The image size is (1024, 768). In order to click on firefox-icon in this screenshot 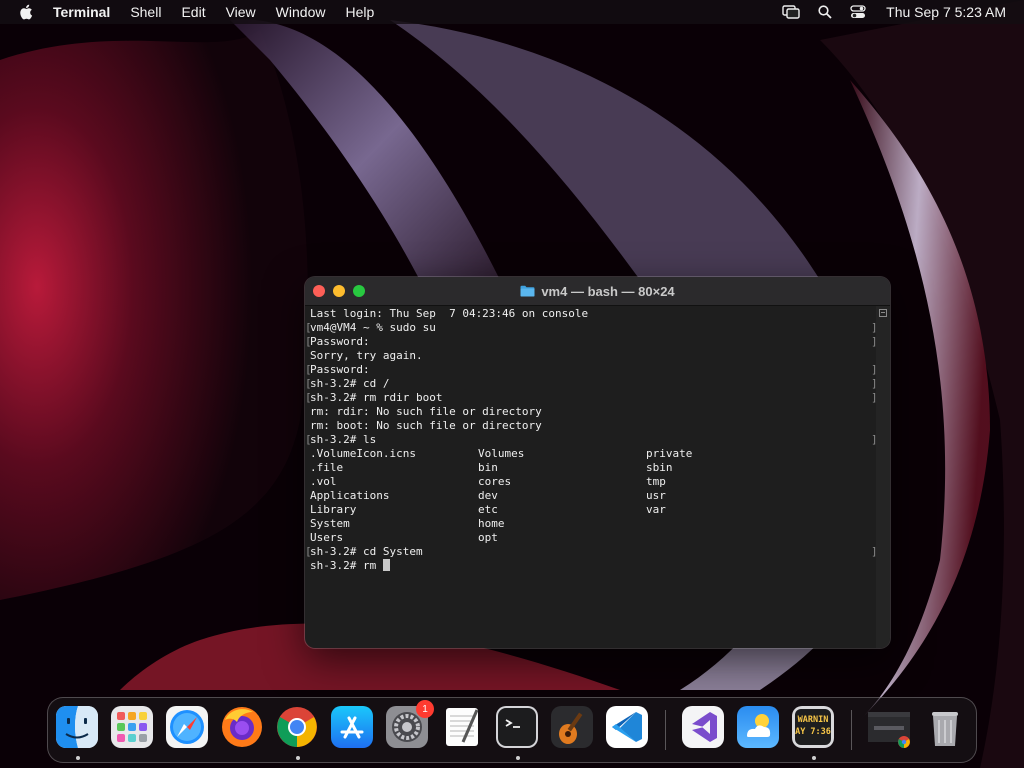, I will do `click(242, 727)`.